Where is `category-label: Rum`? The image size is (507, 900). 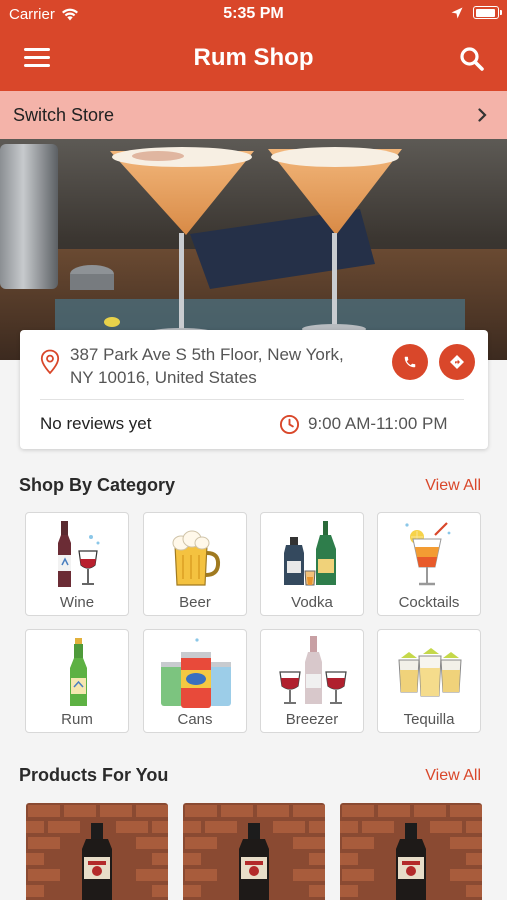
category-label: Rum is located at coordinates (77, 719).